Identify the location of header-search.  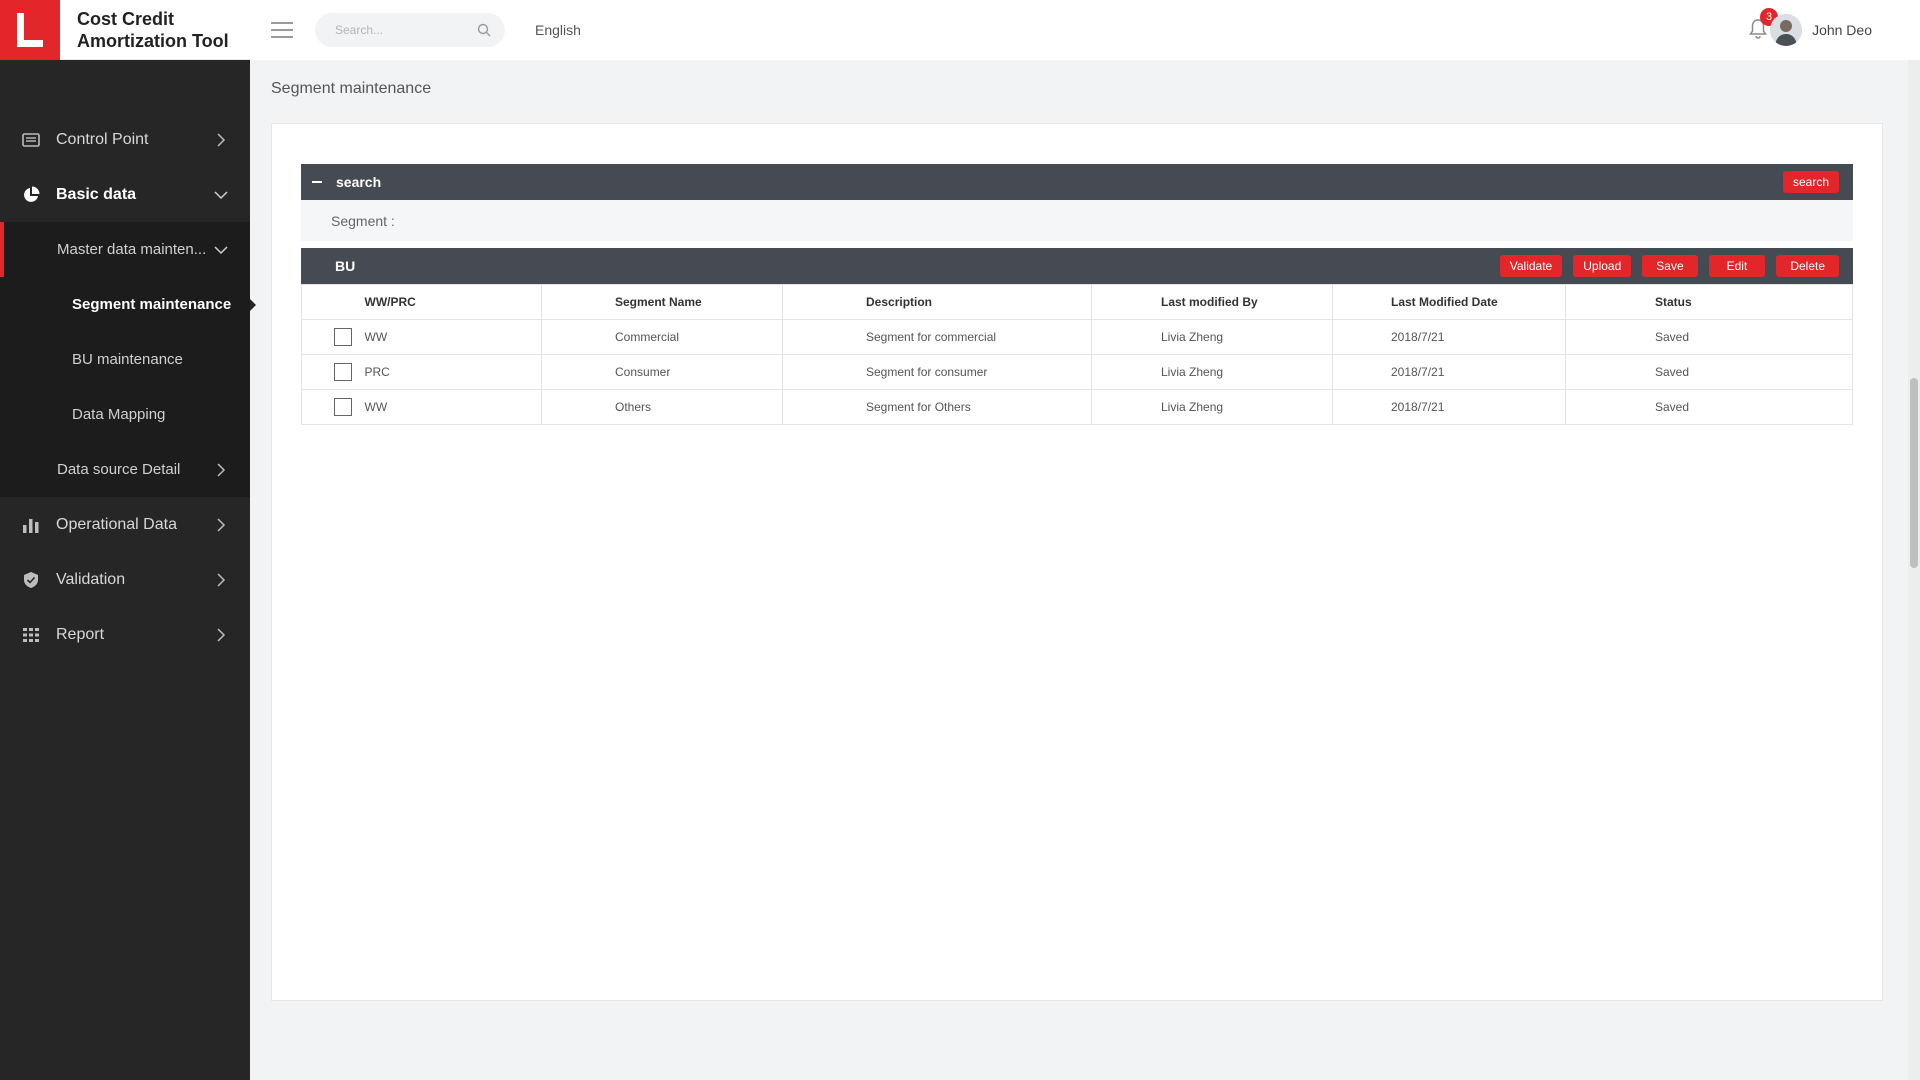
(410, 30).